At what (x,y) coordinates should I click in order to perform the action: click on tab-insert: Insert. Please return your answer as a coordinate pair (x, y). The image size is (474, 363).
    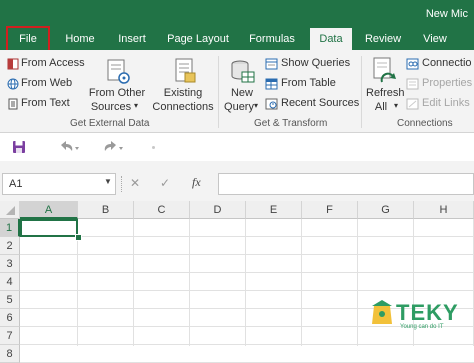
    Looking at the image, I should click on (132, 39).